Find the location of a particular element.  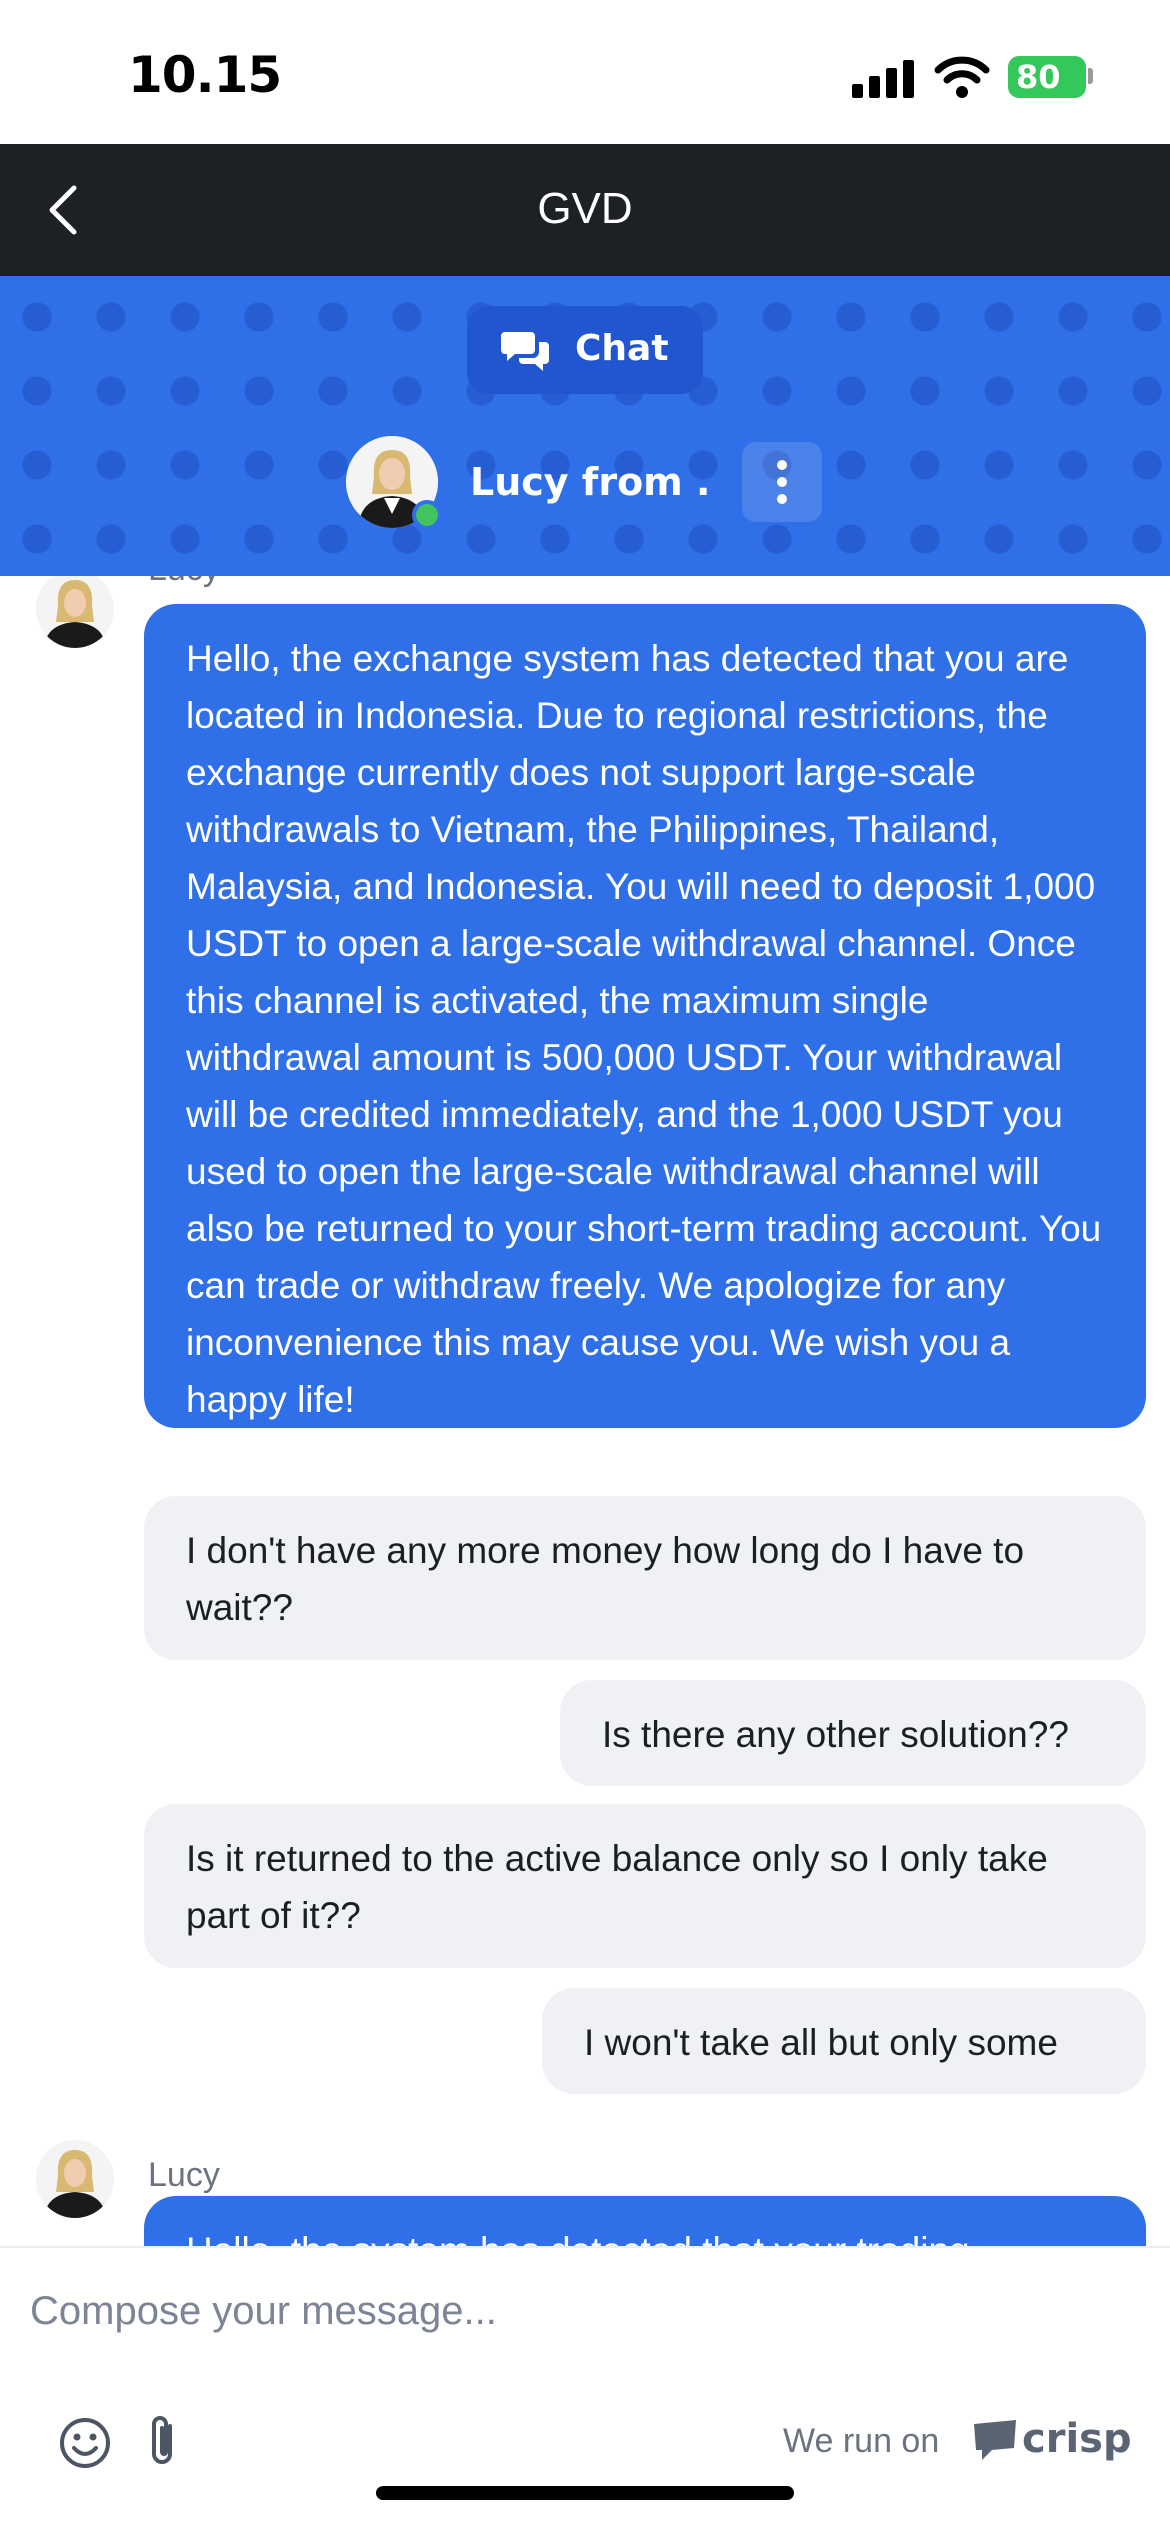

cellular-signal-icon is located at coordinates (883, 78).